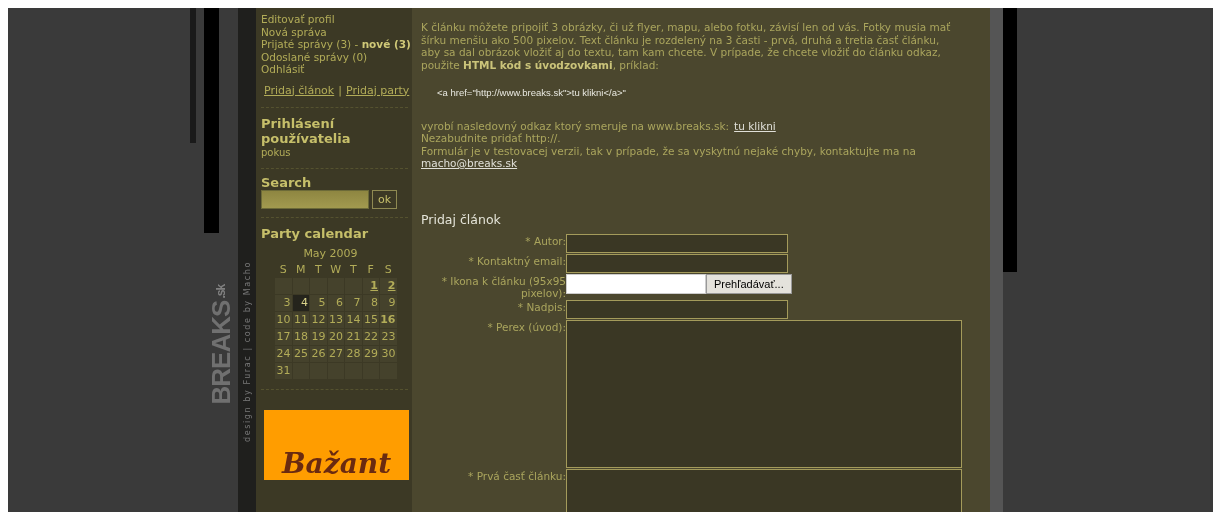  What do you see at coordinates (318, 319) in the screenshot?
I see `calendar-day: 12` at bounding box center [318, 319].